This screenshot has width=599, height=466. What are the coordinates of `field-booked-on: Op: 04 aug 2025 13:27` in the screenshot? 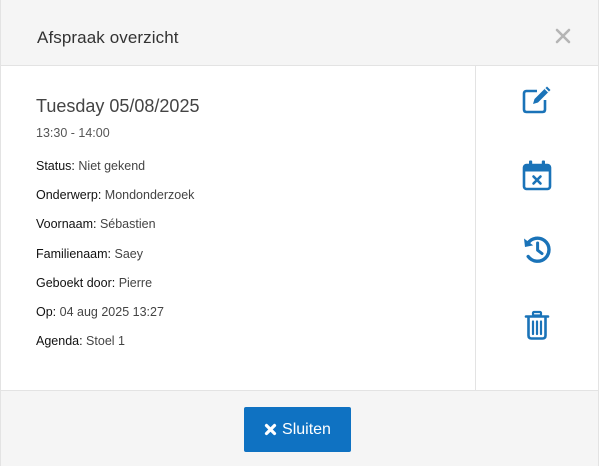 It's located at (100, 312).